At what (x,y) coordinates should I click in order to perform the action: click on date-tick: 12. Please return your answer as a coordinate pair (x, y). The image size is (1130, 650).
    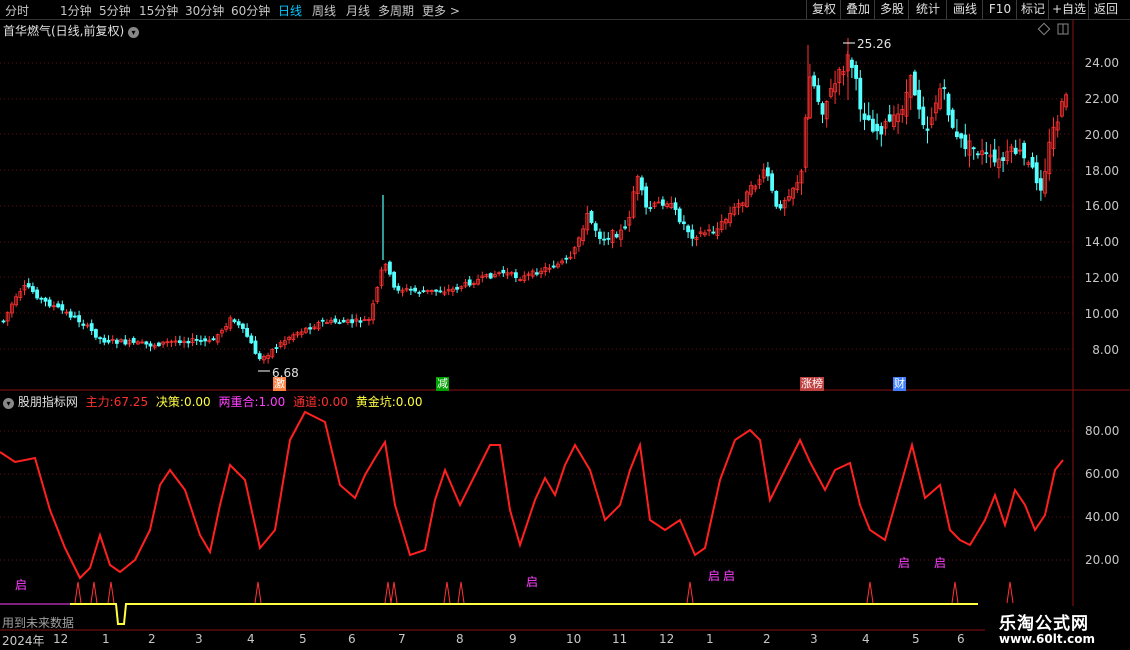
    Looking at the image, I should click on (61, 639).